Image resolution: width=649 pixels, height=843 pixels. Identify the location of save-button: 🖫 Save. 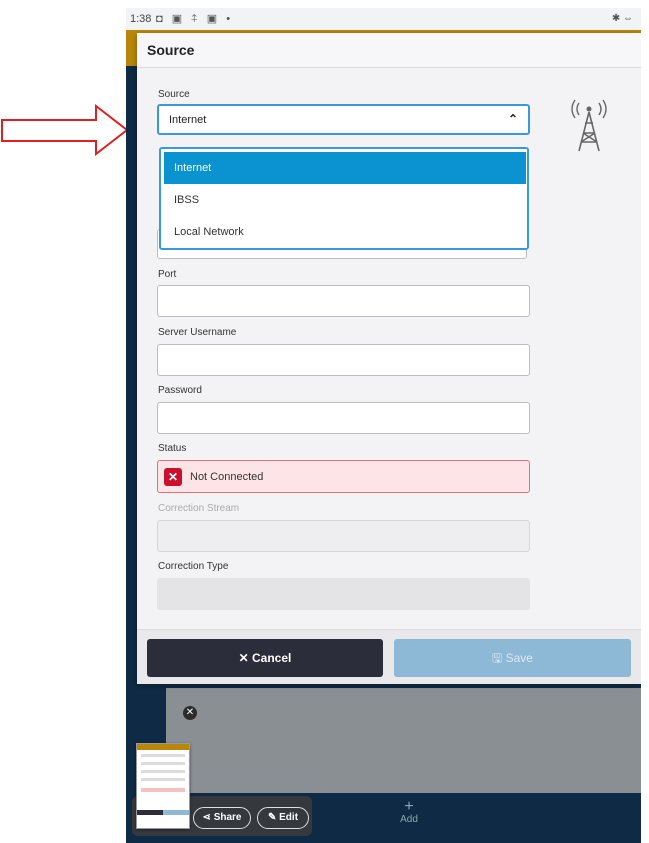
(512, 658).